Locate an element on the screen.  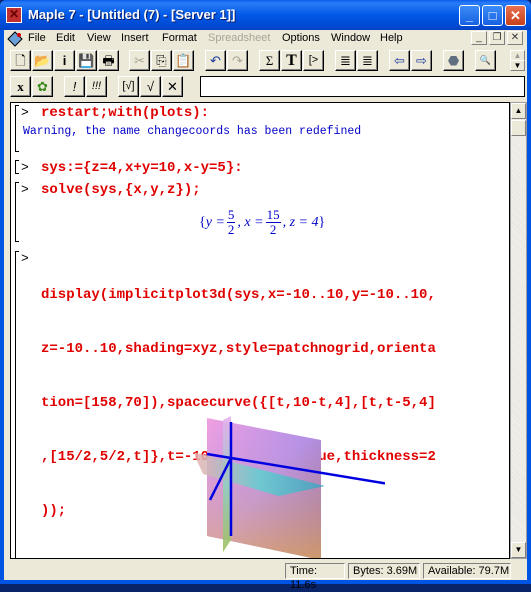
open-url-icon: i is located at coordinates (64, 60).